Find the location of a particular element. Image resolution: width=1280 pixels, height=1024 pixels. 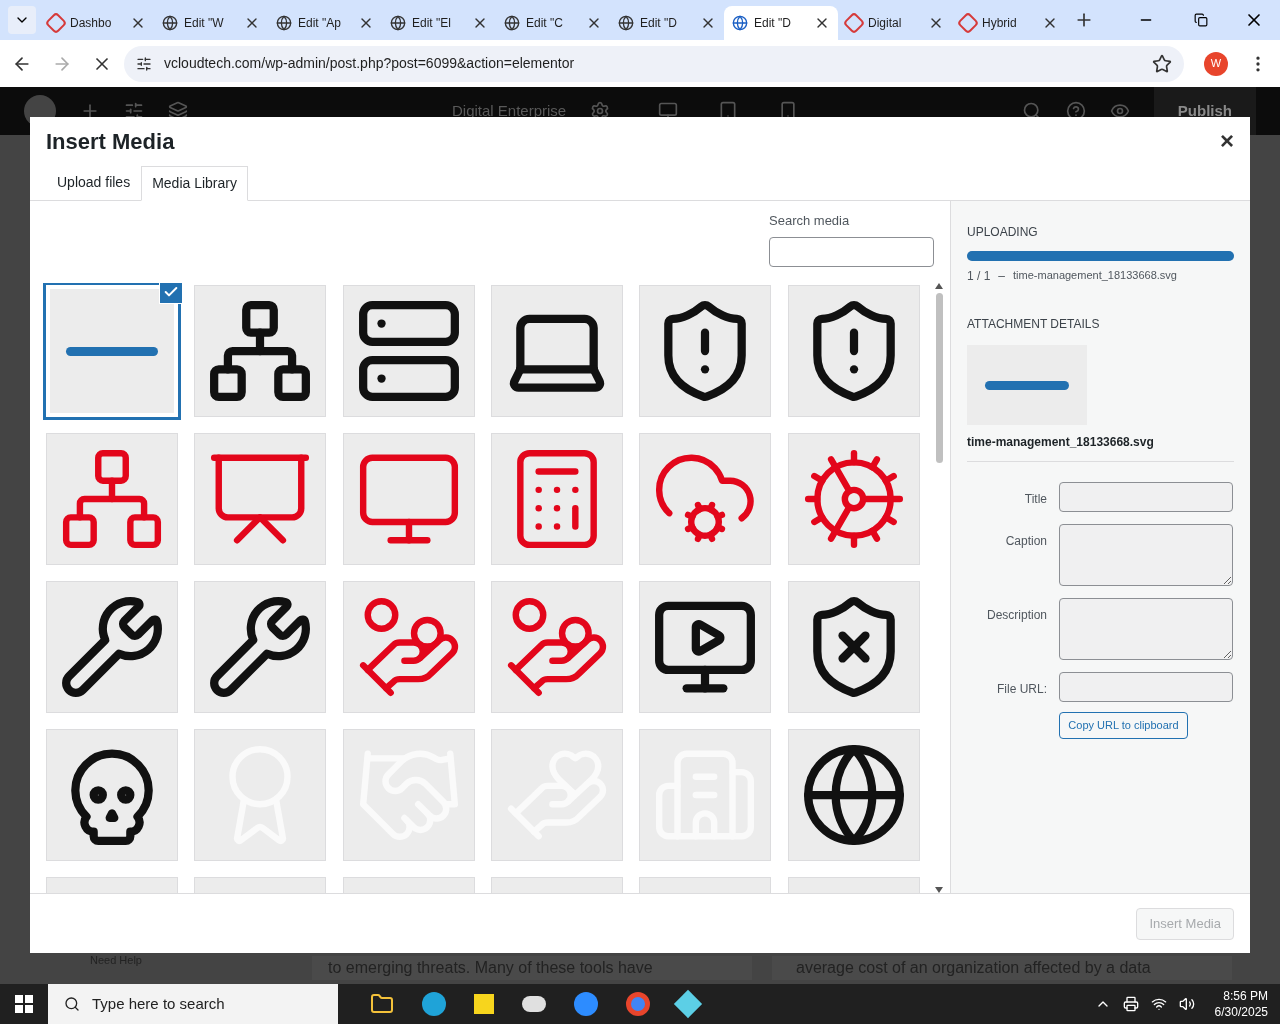

tab-title: Edit "Ap is located at coordinates (320, 23).